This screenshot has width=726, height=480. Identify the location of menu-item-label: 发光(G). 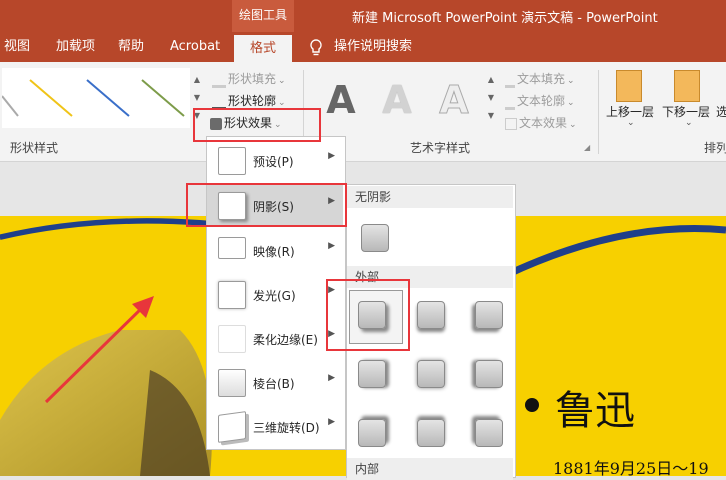
(274, 296).